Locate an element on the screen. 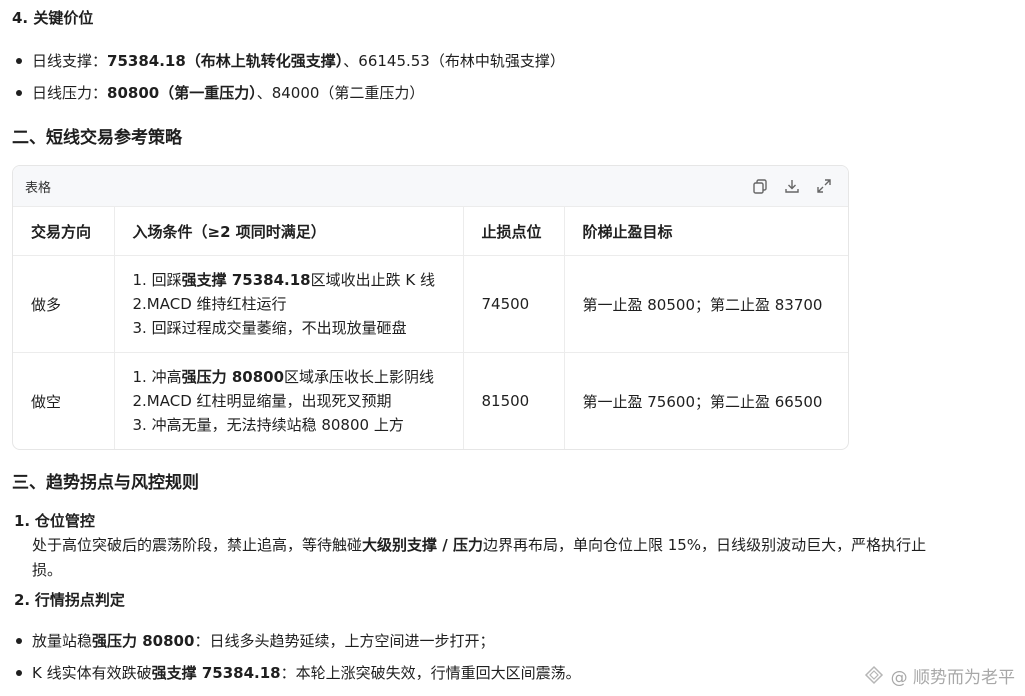 The width and height of the screenshot is (1025, 696). copy-icon is located at coordinates (760, 186).